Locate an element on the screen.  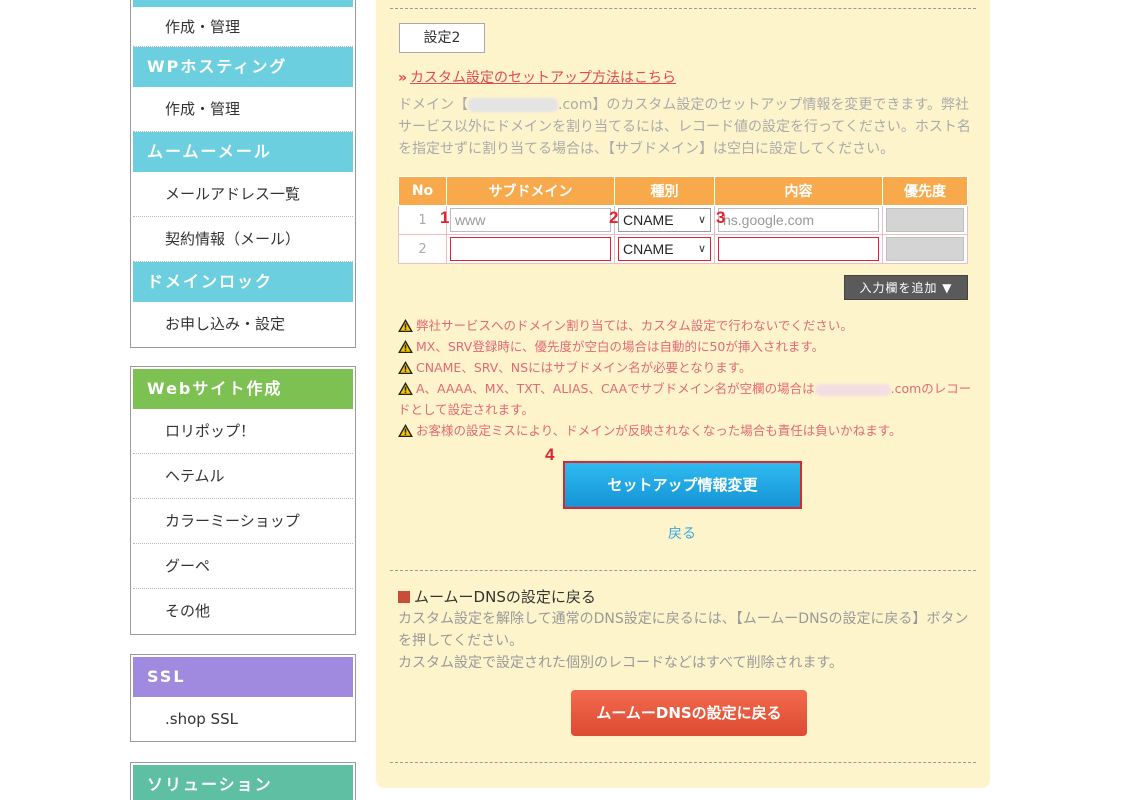
col-content: 内容 is located at coordinates (798, 191).